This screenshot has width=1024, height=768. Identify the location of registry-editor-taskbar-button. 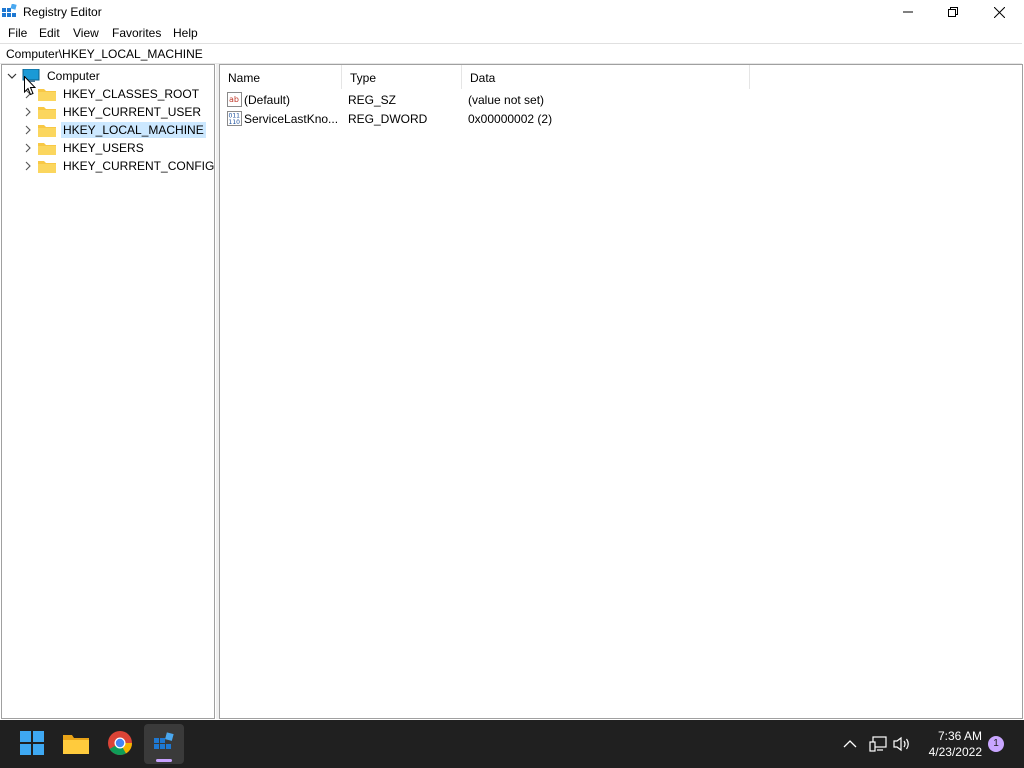
(164, 744).